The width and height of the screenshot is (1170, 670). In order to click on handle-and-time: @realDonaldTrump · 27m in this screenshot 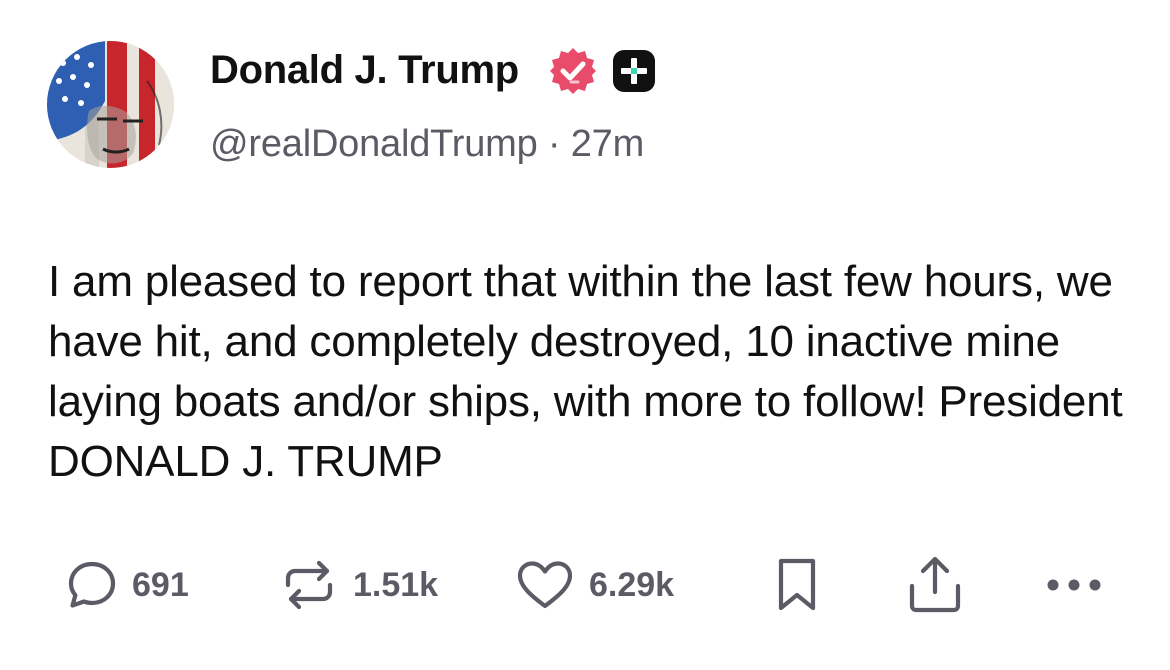, I will do `click(427, 144)`.